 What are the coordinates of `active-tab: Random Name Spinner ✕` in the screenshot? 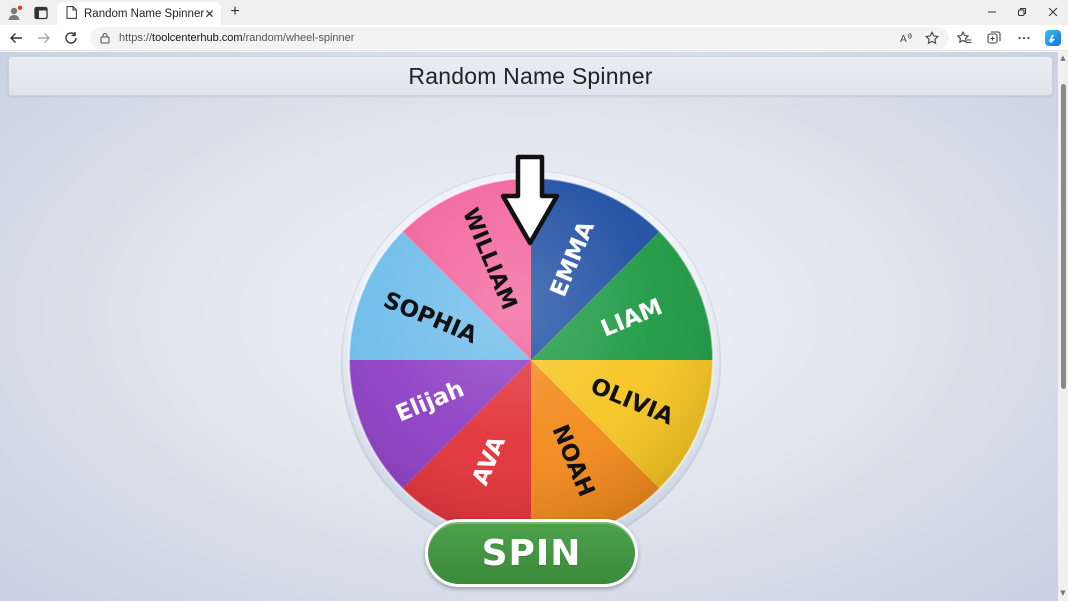 It's located at (139, 13).